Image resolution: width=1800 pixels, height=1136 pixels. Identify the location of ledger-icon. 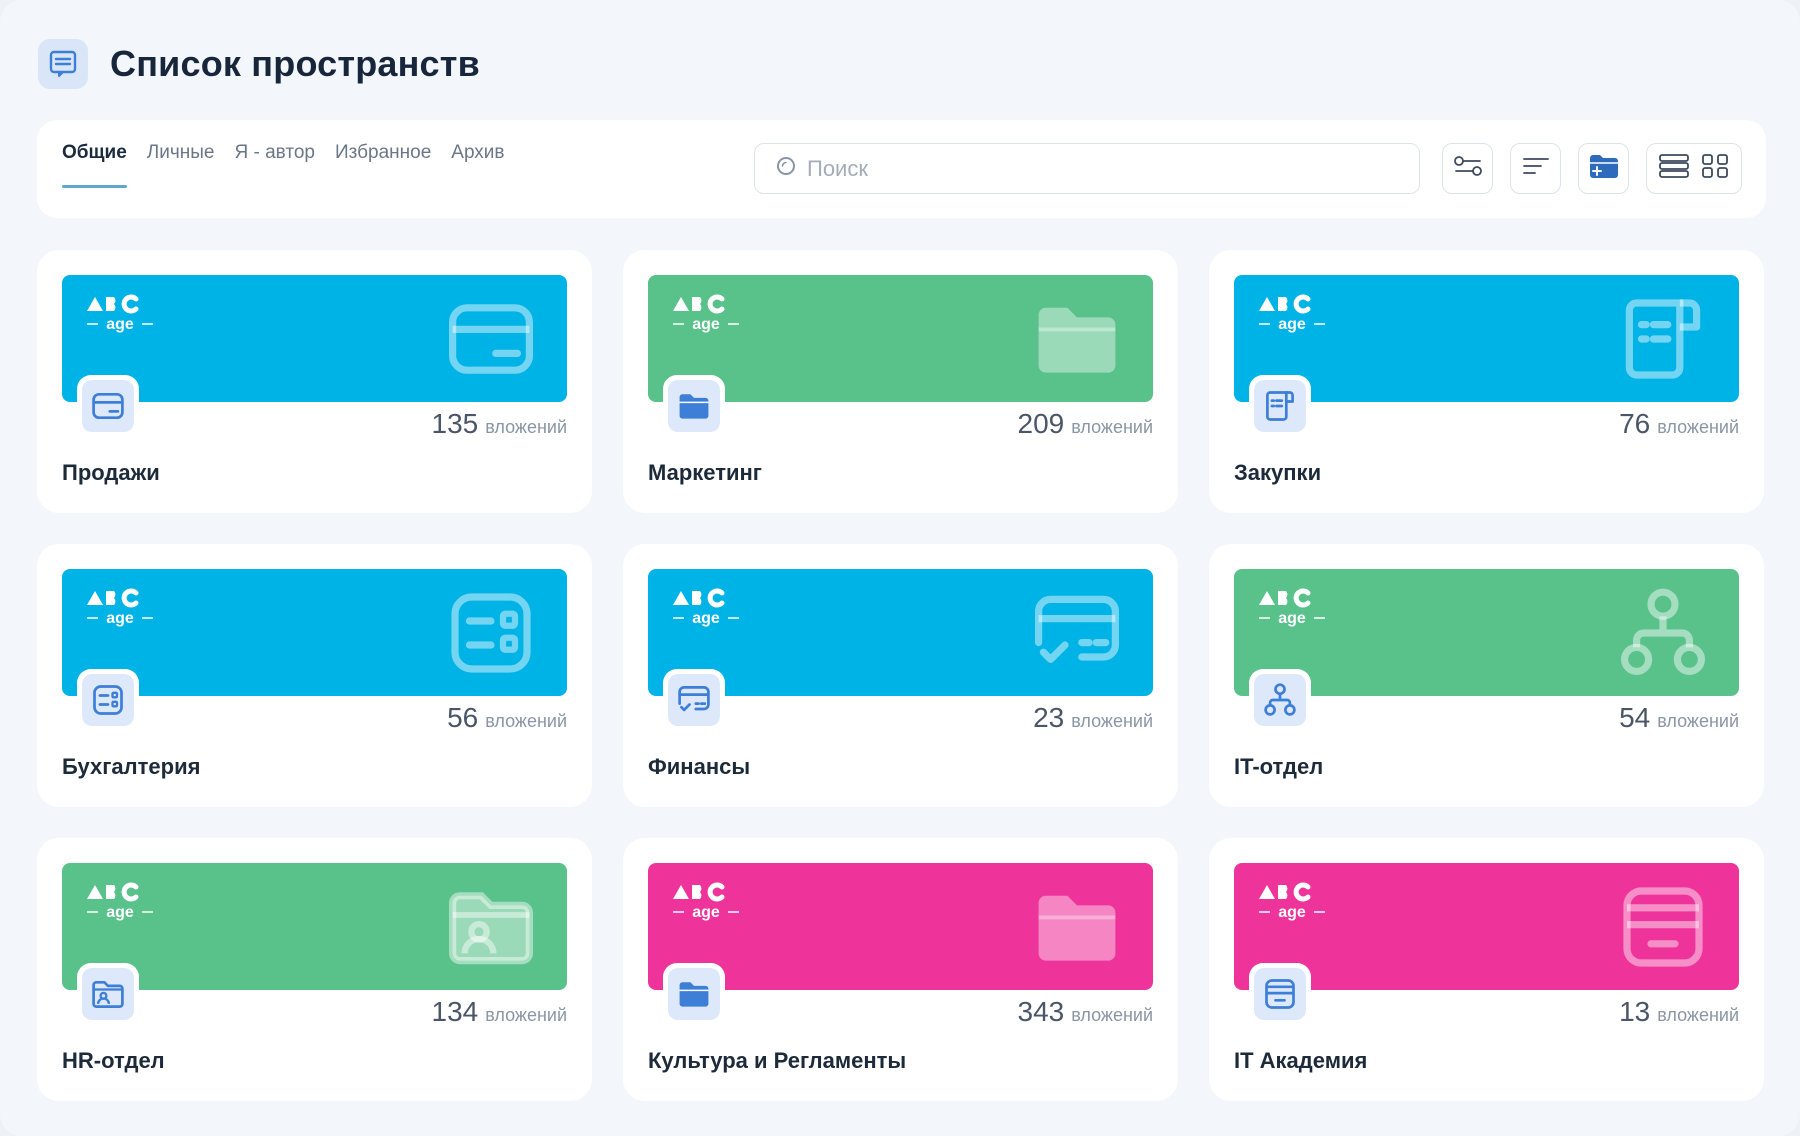
(108, 700).